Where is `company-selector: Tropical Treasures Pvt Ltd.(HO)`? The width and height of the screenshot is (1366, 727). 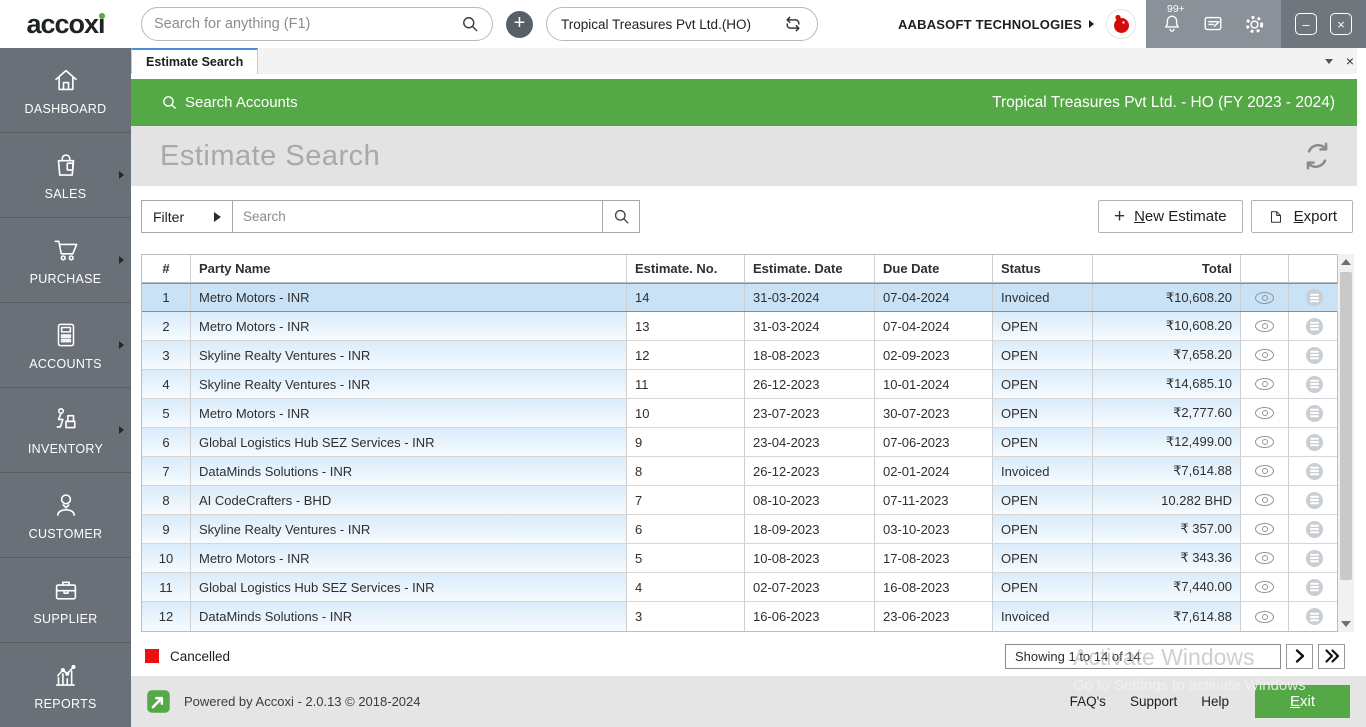 company-selector: Tropical Treasures Pvt Ltd.(HO) is located at coordinates (682, 24).